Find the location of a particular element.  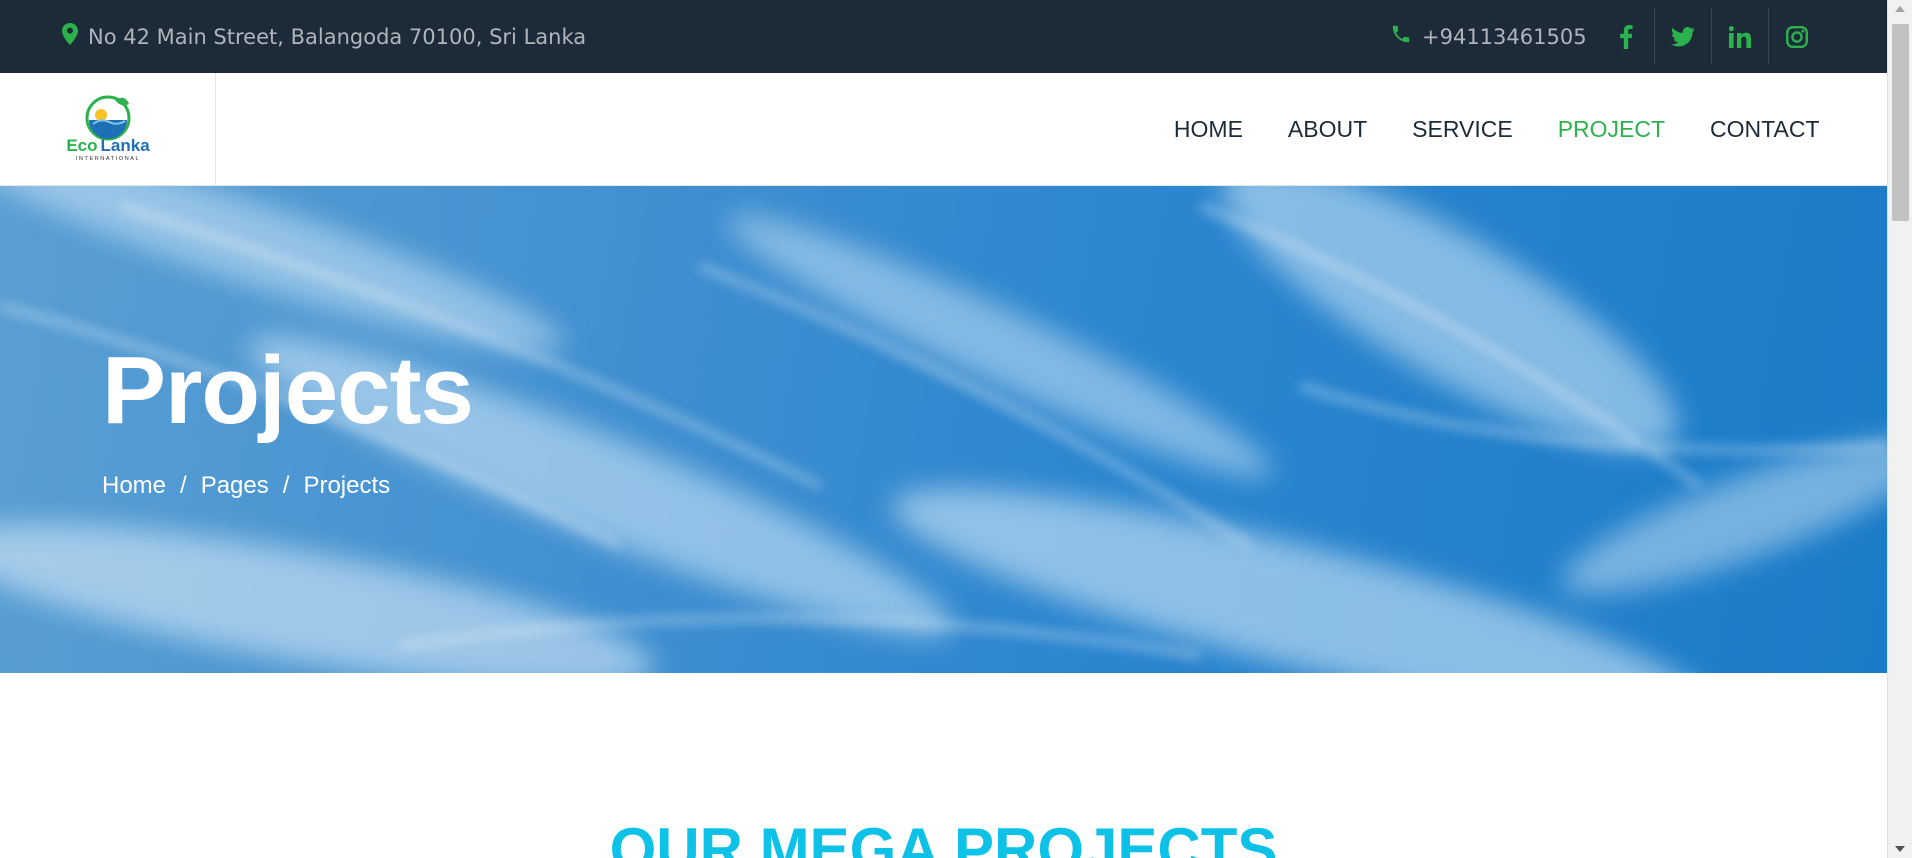

nav-home: HOME is located at coordinates (1208, 129).